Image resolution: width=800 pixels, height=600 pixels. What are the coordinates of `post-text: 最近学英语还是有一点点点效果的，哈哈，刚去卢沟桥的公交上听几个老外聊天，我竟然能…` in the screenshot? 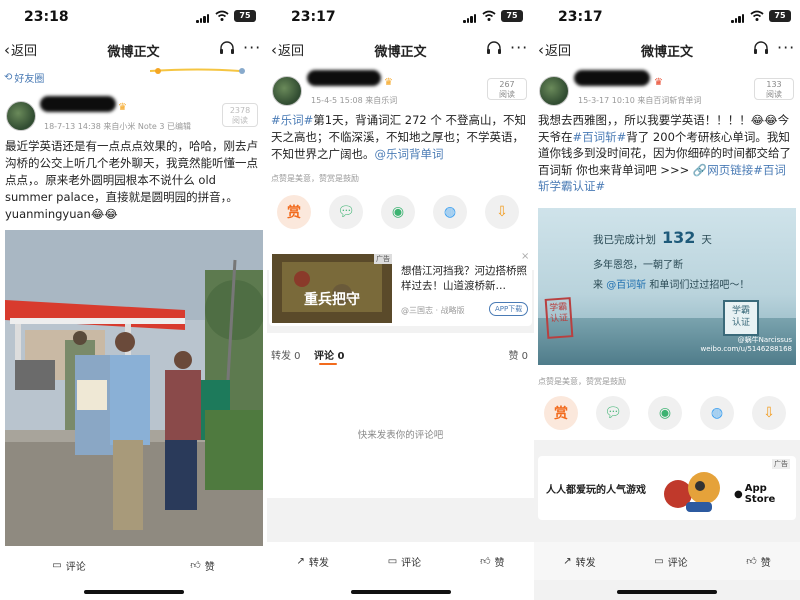 It's located at (131, 171).